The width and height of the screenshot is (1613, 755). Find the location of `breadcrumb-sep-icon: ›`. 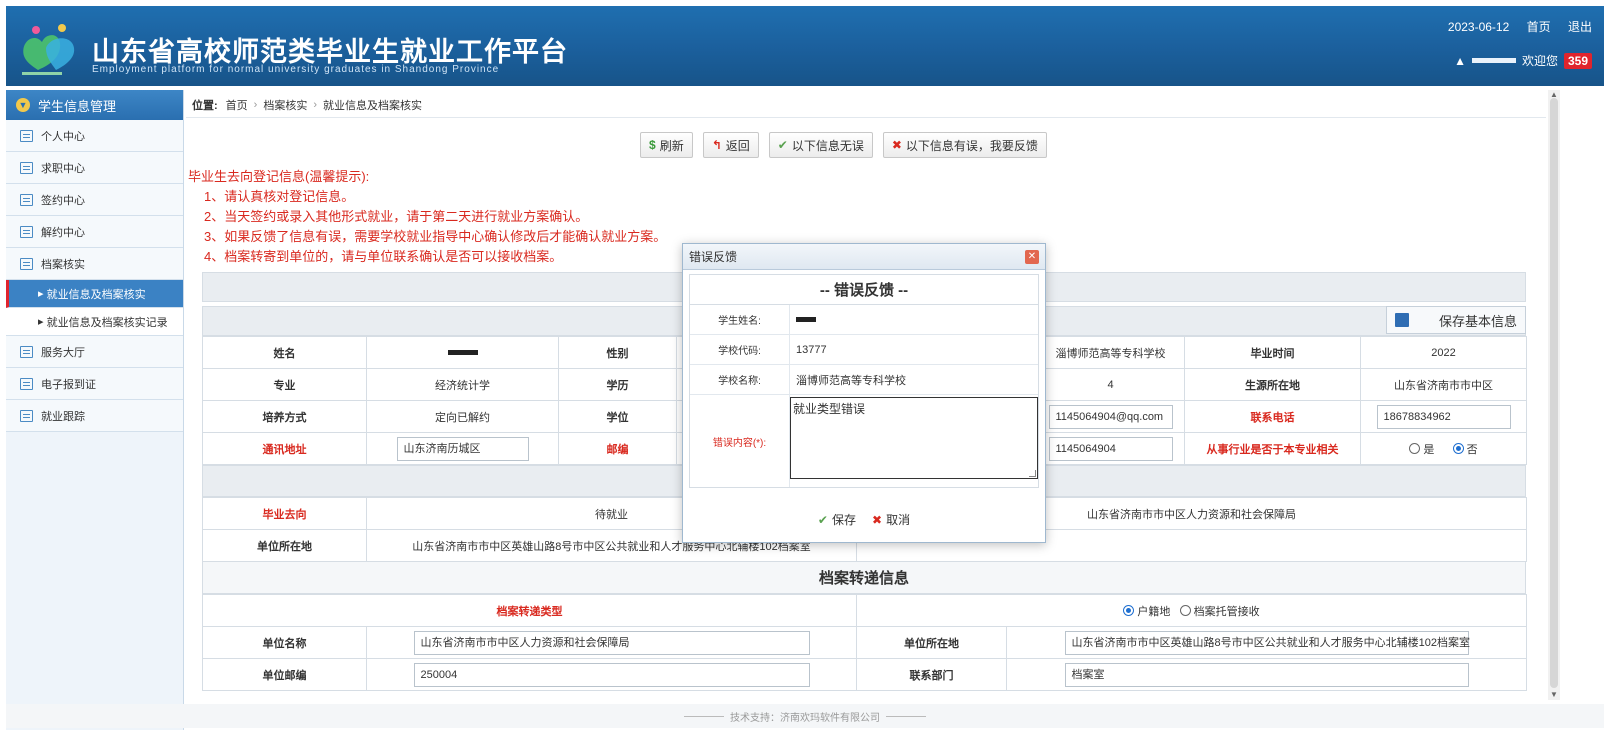

breadcrumb-sep-icon: › is located at coordinates (255, 104).